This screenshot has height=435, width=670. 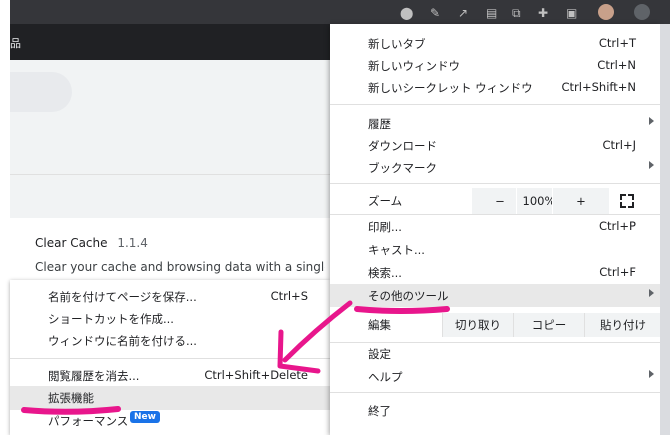 I want to click on settings-item: 設定, so click(x=495, y=353).